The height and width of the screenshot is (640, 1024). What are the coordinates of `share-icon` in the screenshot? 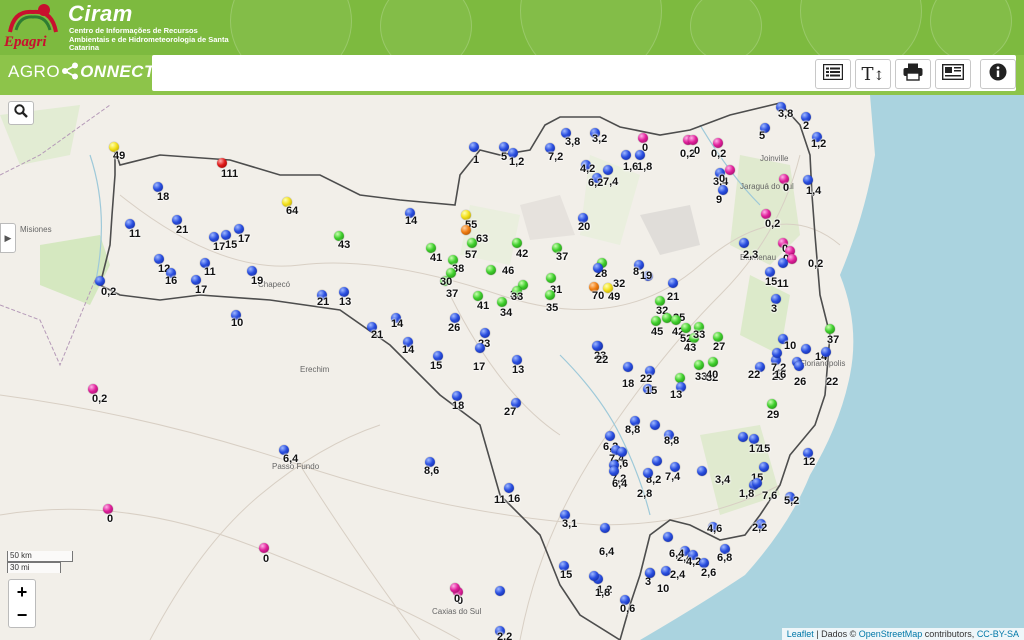 It's located at (70, 73).